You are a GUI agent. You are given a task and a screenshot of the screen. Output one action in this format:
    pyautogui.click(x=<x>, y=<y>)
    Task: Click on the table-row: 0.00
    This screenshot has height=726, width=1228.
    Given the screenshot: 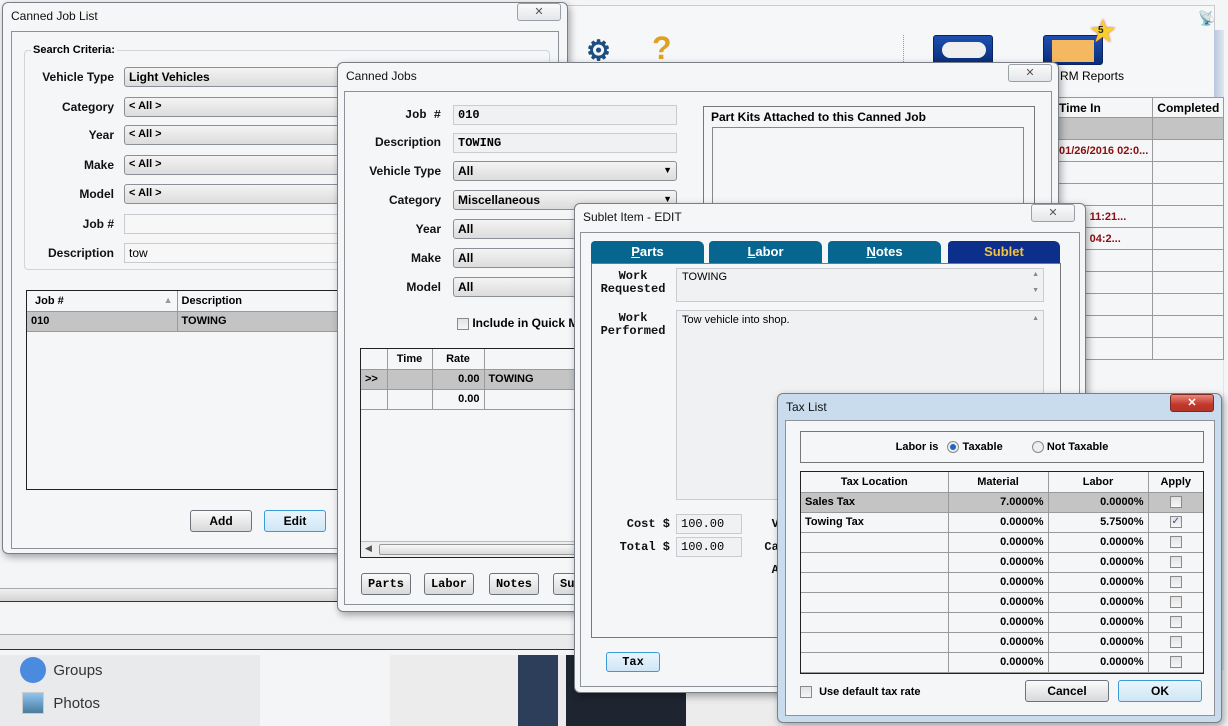 What is the action you would take?
    pyautogui.click(x=475, y=399)
    